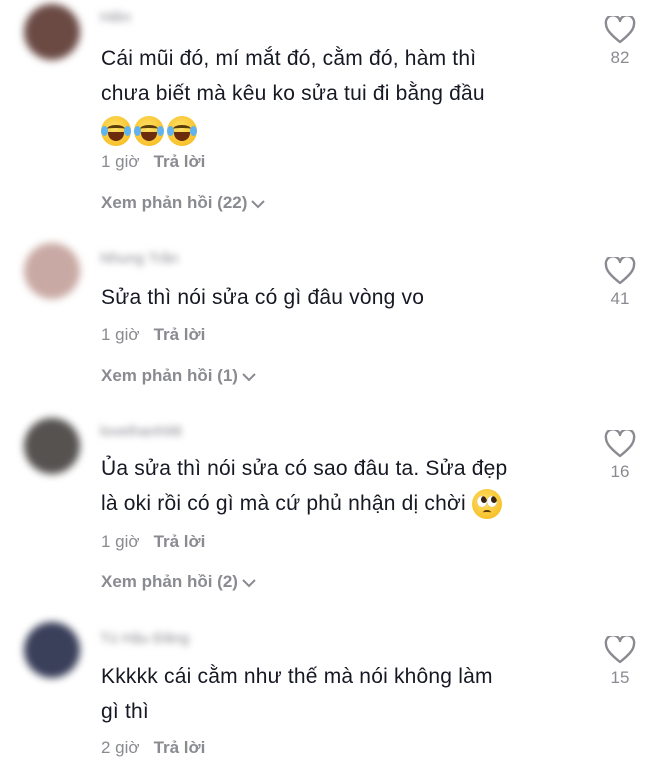  What do you see at coordinates (620, 471) in the screenshot?
I see `like-count: 16` at bounding box center [620, 471].